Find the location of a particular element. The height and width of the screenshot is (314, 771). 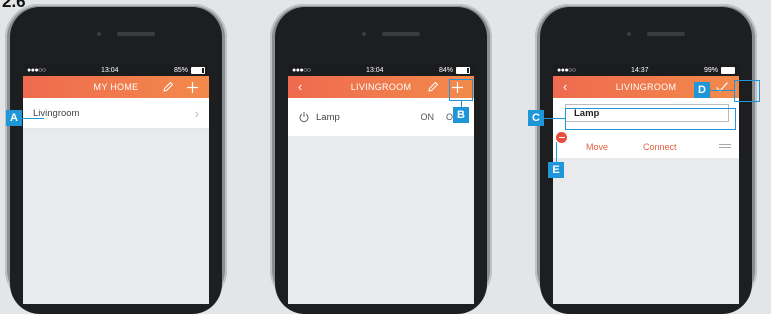

connect-button: Connect is located at coordinates (660, 147).